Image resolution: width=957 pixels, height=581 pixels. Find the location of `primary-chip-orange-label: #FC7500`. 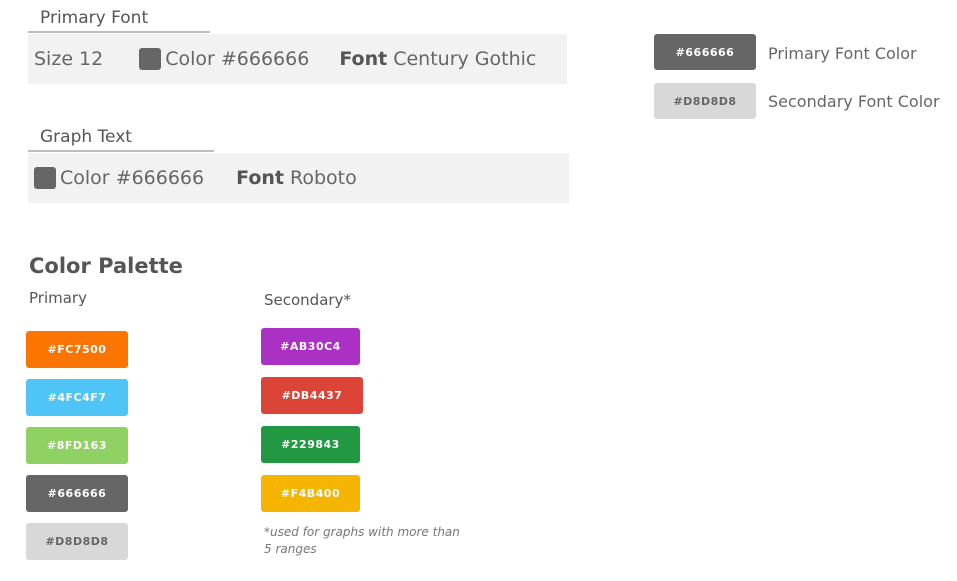

primary-chip-orange-label: #FC7500 is located at coordinates (77, 349).